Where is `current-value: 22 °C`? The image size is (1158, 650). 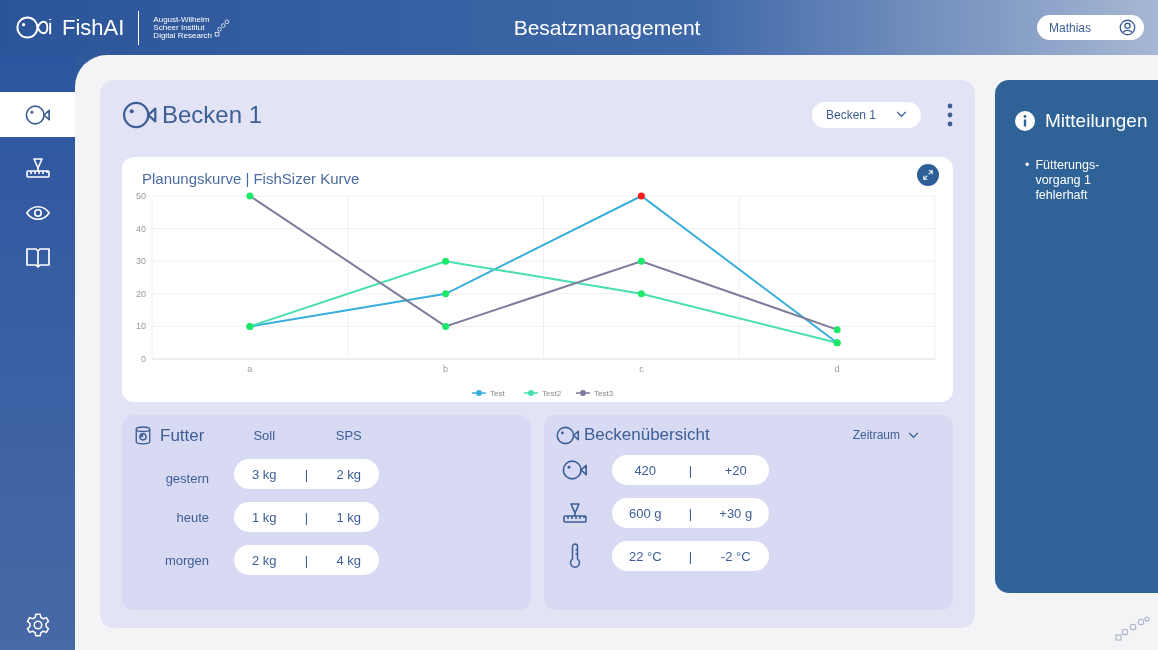 current-value: 22 °C is located at coordinates (645, 556).